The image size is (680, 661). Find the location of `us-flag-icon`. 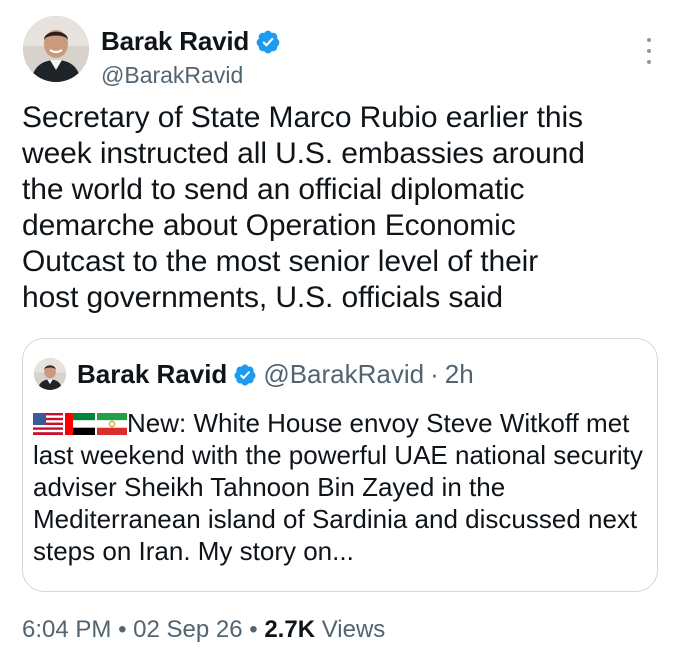

us-flag-icon is located at coordinates (48, 424).